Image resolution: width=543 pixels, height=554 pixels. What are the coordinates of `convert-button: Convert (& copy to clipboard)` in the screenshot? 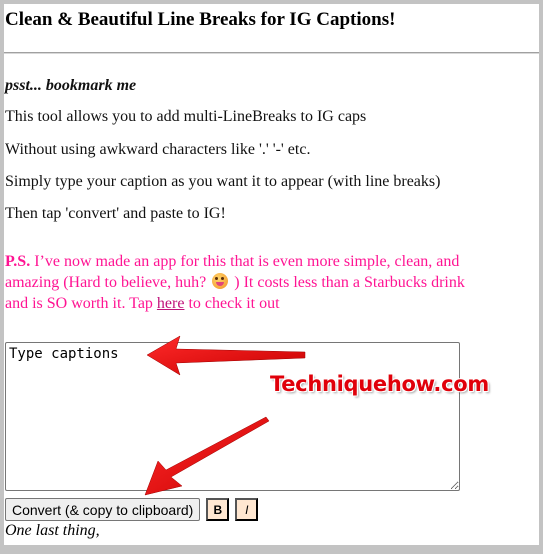 It's located at (103, 509).